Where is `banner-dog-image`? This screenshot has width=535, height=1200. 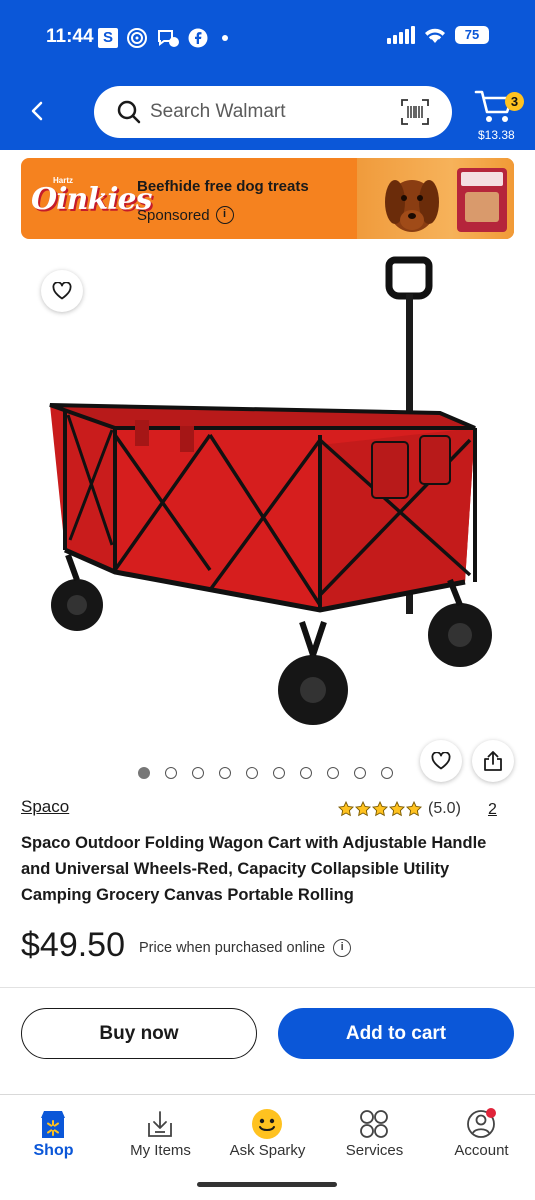 banner-dog-image is located at coordinates (435, 198).